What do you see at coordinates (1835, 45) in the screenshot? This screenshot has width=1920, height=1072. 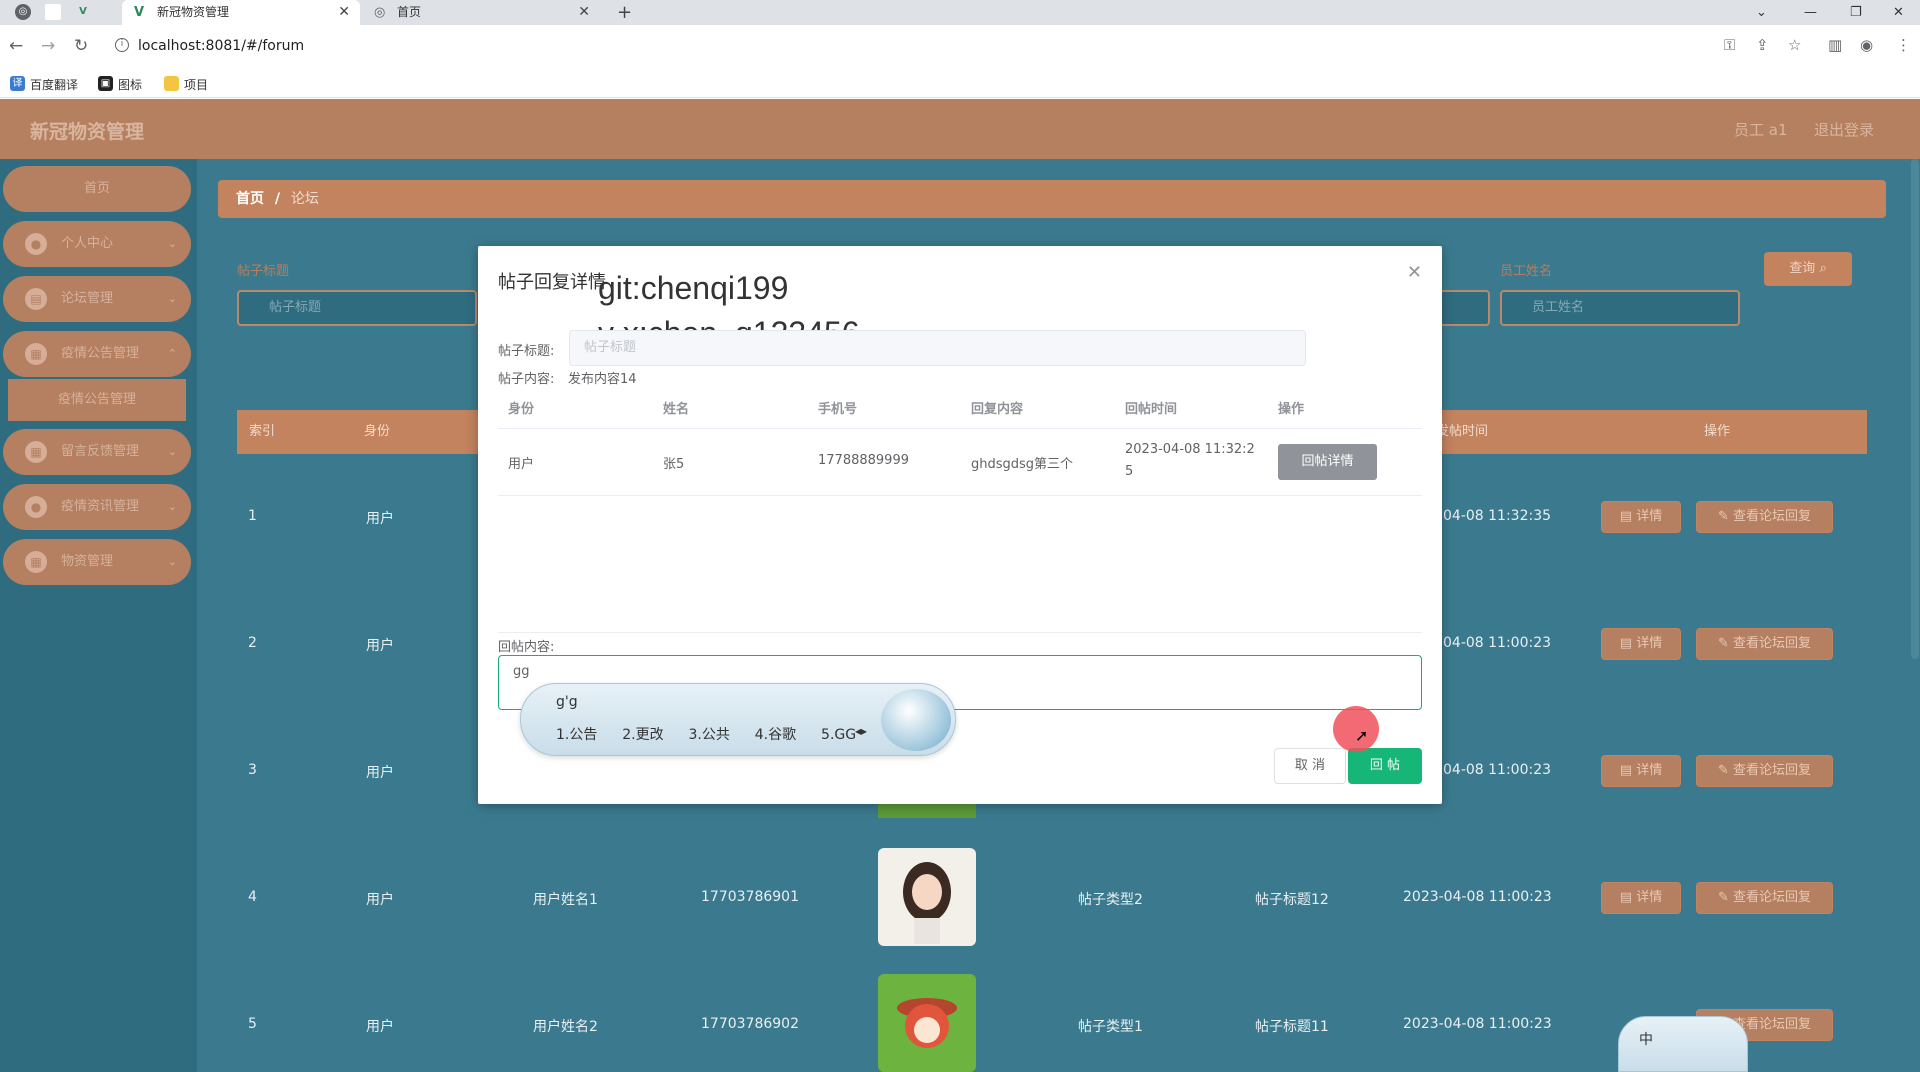 I see `sidepanel-icon: ▥` at bounding box center [1835, 45].